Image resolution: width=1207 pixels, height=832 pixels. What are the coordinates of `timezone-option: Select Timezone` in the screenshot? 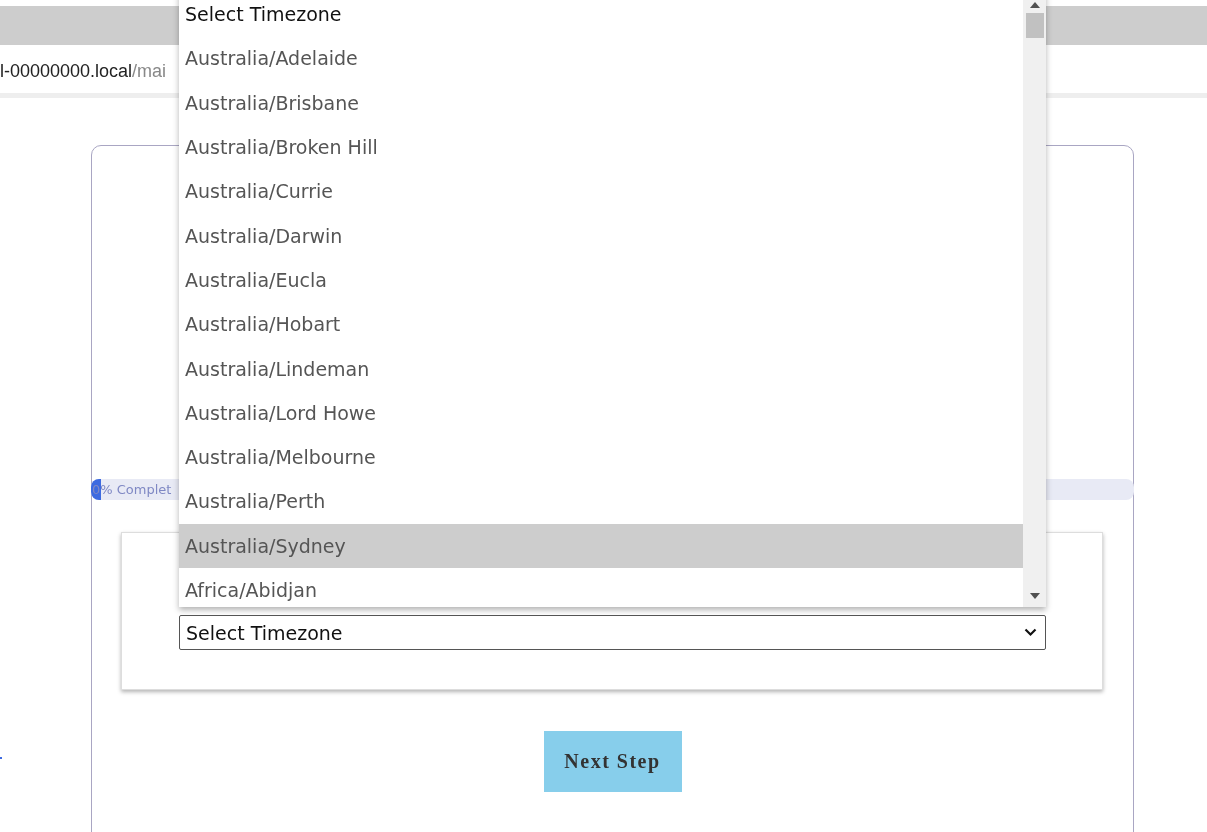 It's located at (601, 18).